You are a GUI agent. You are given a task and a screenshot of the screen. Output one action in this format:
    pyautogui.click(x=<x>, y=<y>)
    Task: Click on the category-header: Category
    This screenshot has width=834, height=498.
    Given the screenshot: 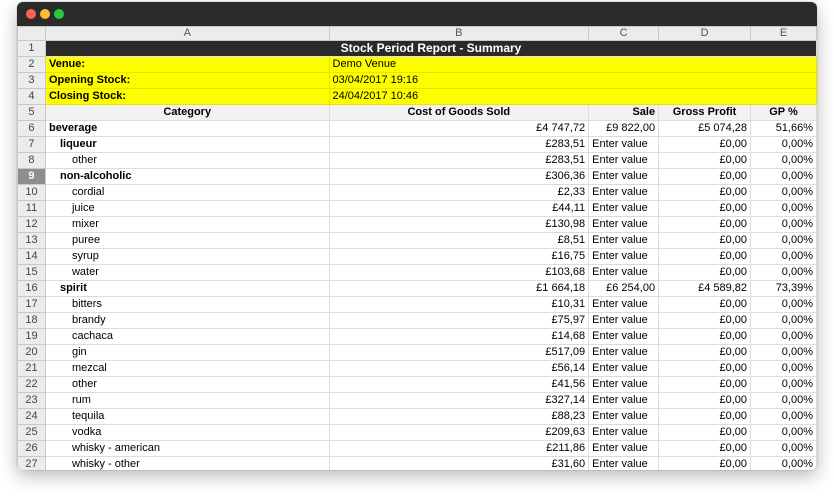 What is the action you would take?
    pyautogui.click(x=187, y=112)
    